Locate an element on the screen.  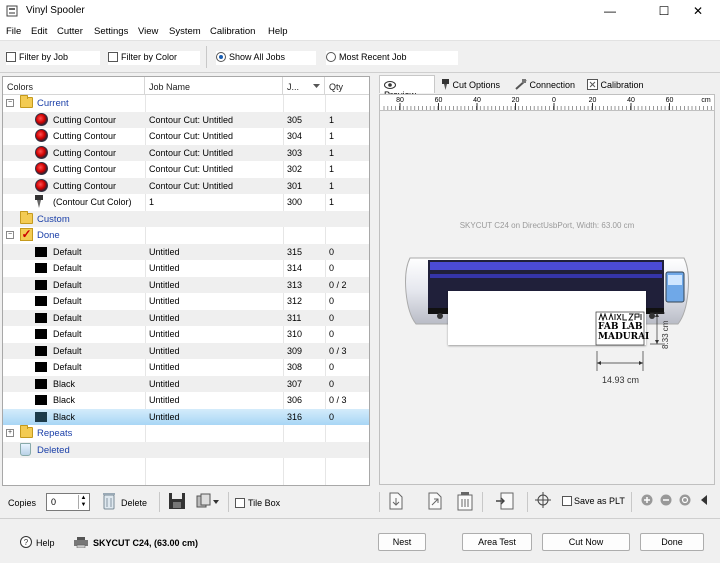
show-all-jobs: Show All Jobs is located at coordinates (266, 58).